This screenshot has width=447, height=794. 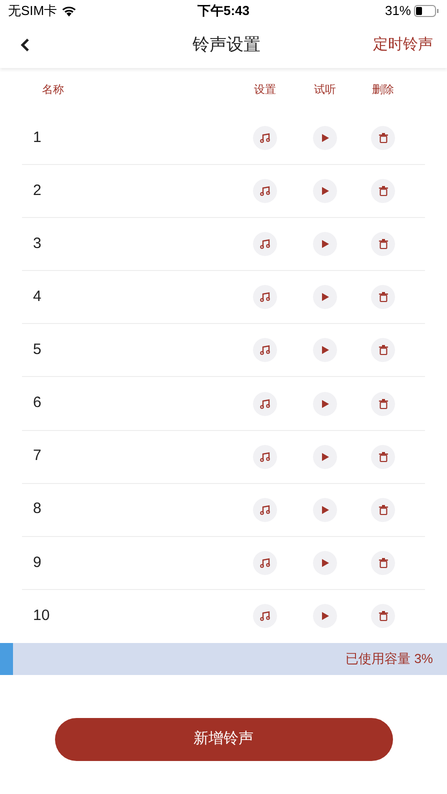 What do you see at coordinates (37, 190) in the screenshot?
I see `ringtone-name: 2` at bounding box center [37, 190].